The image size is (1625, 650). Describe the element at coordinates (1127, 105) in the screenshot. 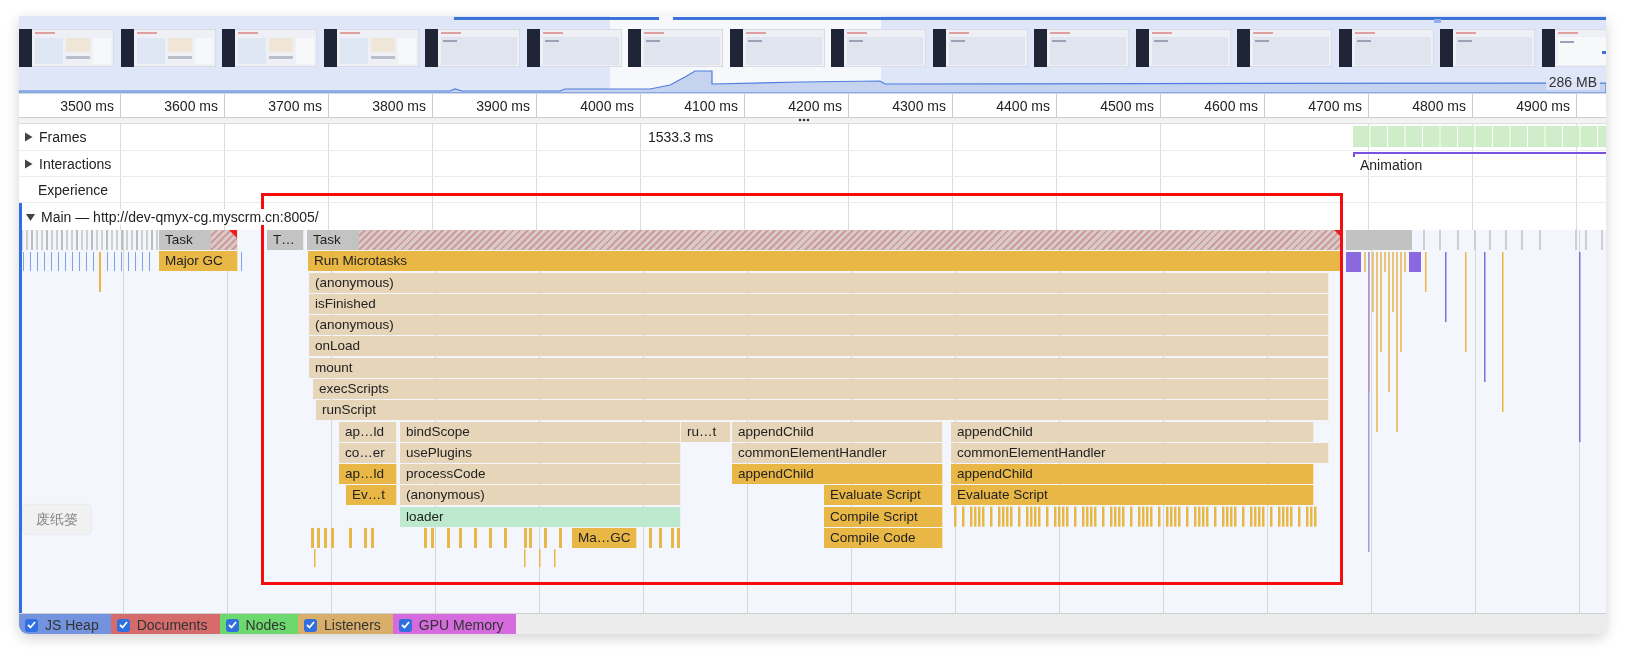

I see `time-tick-label: 4500 ms` at that location.